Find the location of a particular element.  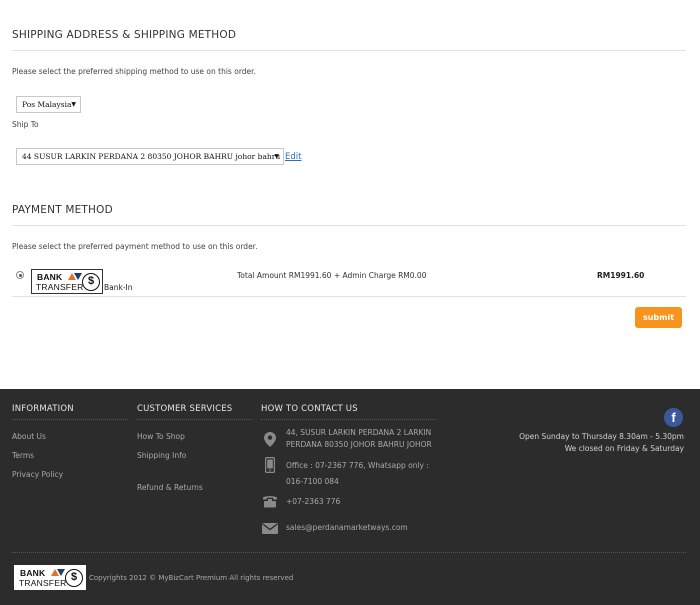

envelope-icon is located at coordinates (270, 528).